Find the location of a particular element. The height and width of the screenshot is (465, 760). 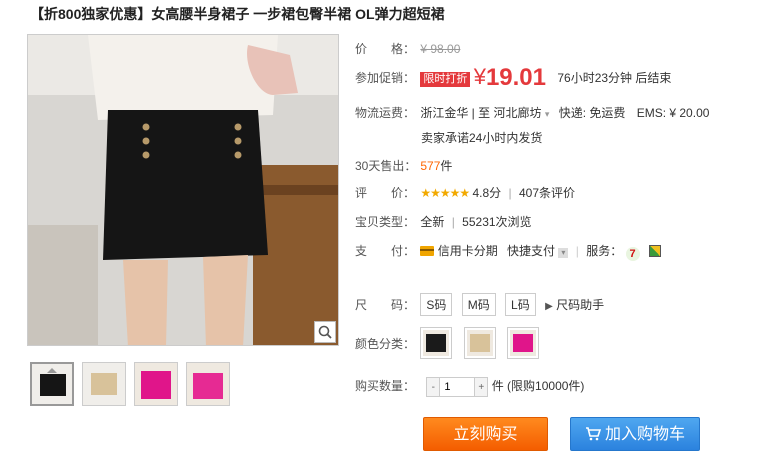

add-to-cart-button: 加入购物车 is located at coordinates (635, 434).